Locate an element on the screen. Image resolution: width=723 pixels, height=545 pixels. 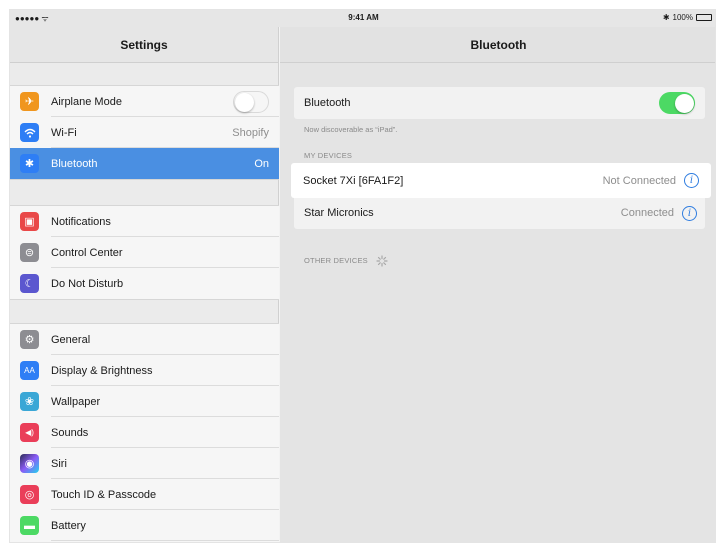
sidebar-item-wifi: Wi-Fi Shopify is located at coordinates (144, 132).